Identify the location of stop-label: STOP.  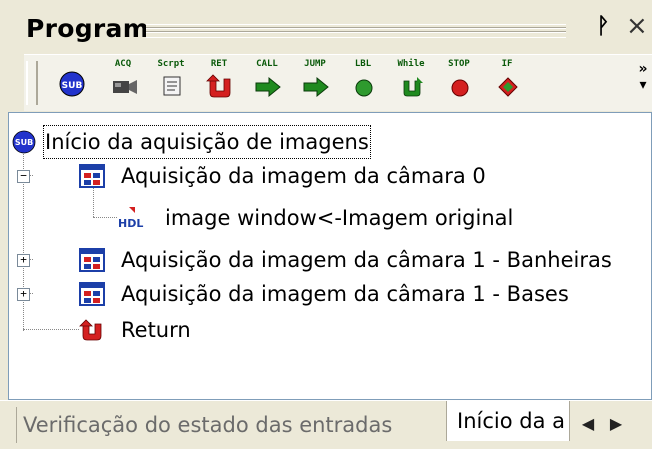
(459, 64).